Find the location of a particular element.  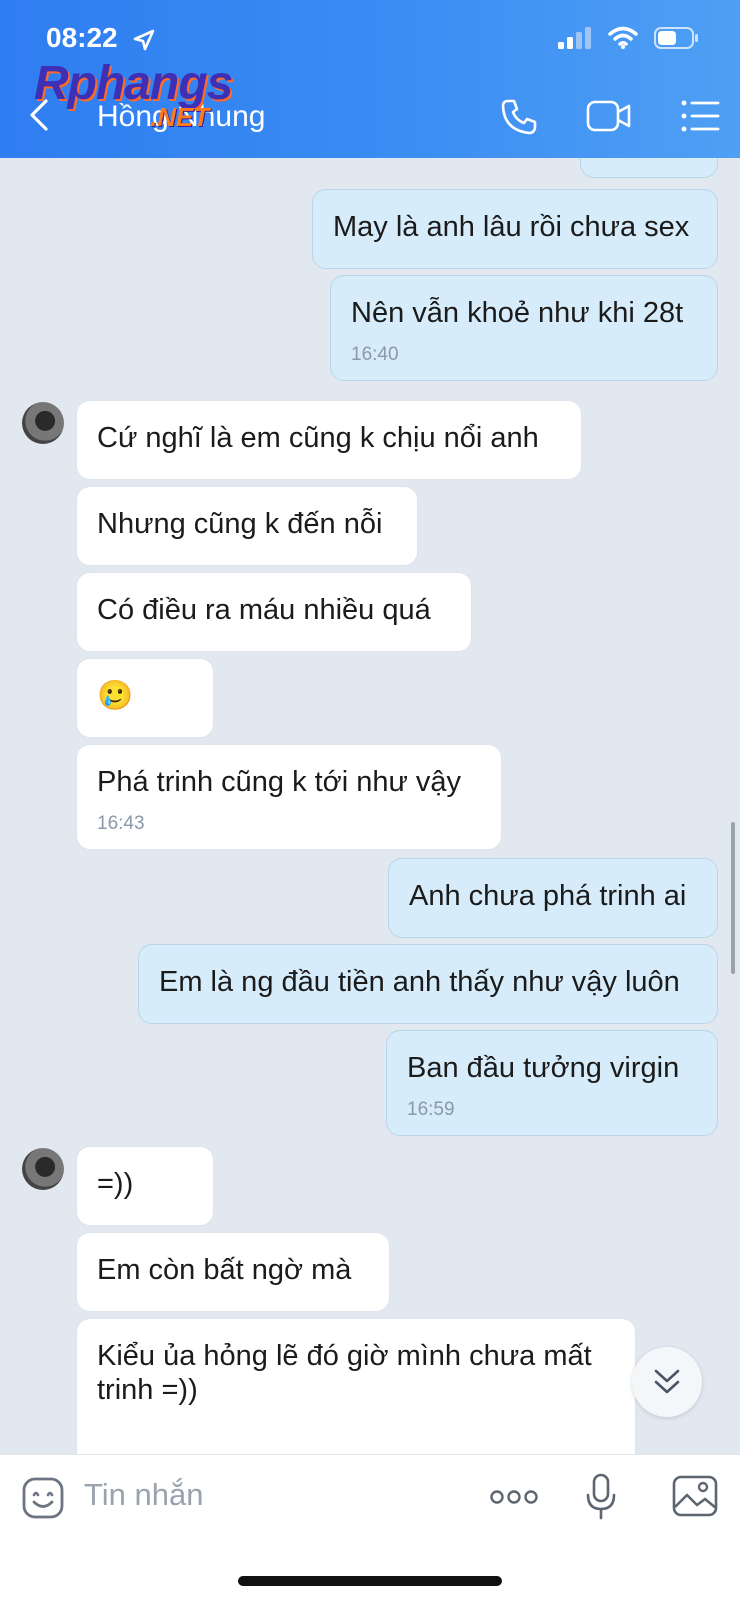

status-time: 08:22 is located at coordinates (82, 37).